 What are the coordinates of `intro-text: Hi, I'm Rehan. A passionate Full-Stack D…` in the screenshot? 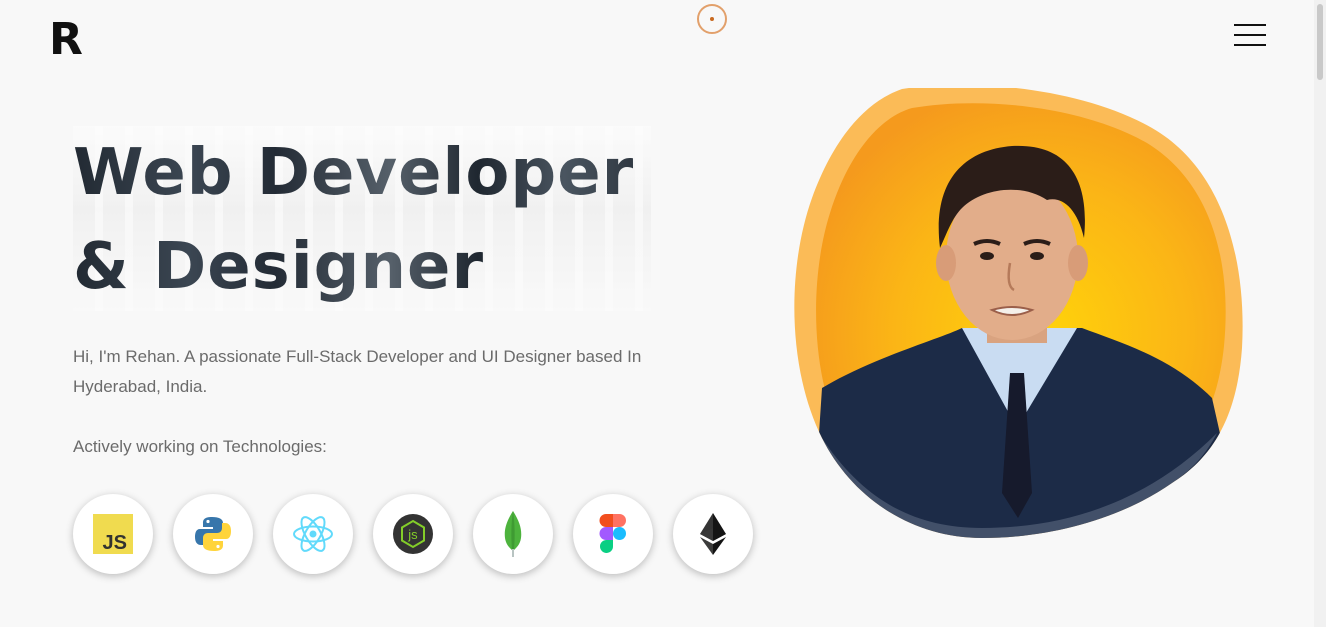 It's located at (357, 371).